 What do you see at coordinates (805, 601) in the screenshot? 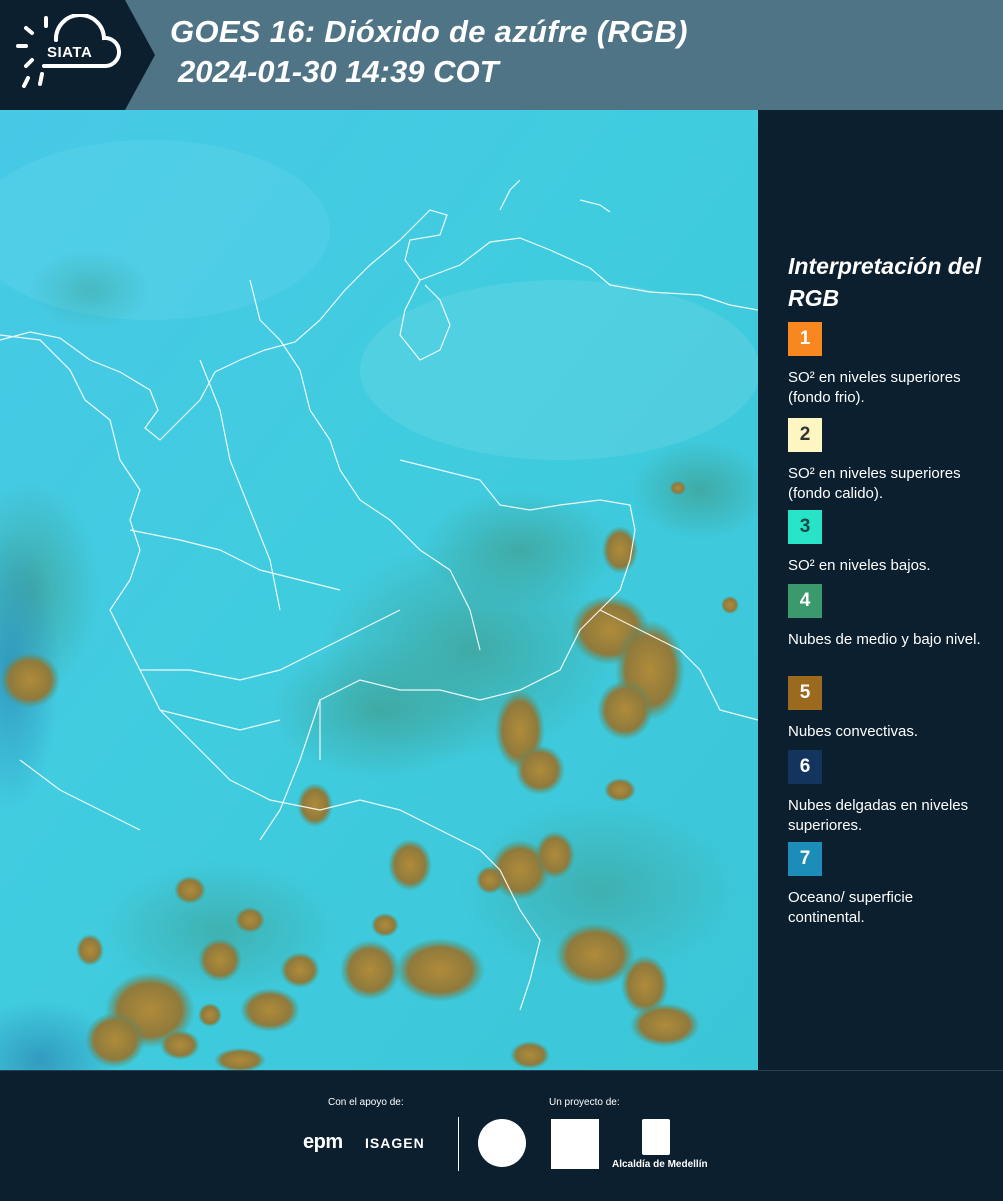
I see `legend-swatch-4: 4` at bounding box center [805, 601].